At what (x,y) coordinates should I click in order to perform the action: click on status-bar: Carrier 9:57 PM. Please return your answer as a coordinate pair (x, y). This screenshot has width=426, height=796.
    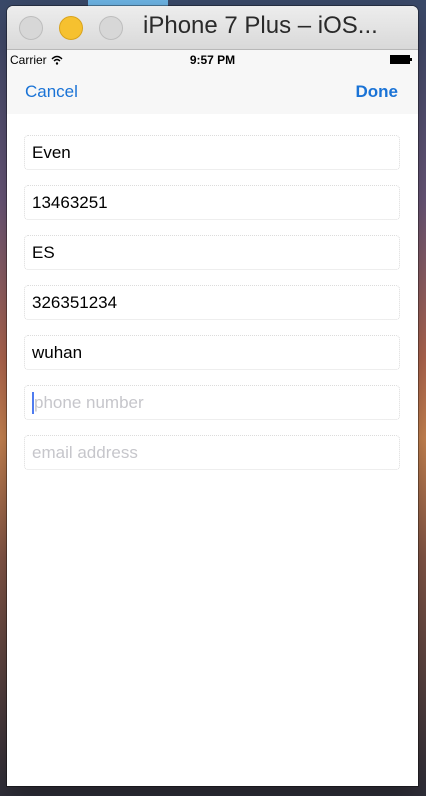
    Looking at the image, I should click on (212, 60).